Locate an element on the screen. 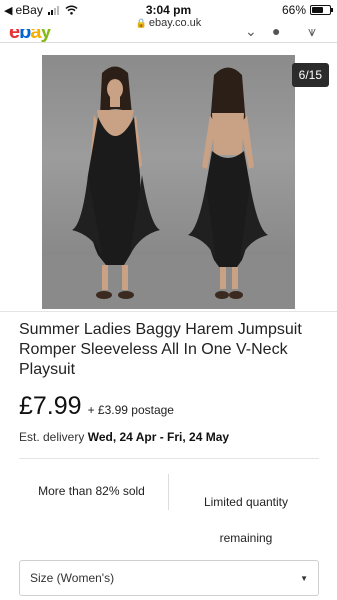 This screenshot has height=600, width=337. site-header: ebay ⌄ ● ⩛ is located at coordinates (168, 36).